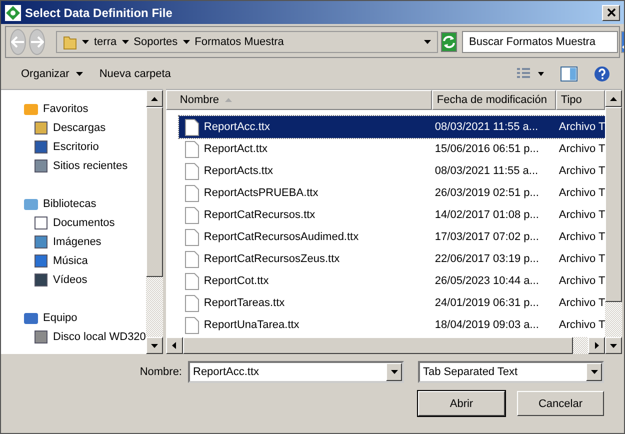 The width and height of the screenshot is (625, 434). Describe the element at coordinates (392, 325) in the screenshot. I see `file-row: ReportUnaTarea.ttx 18/04/2019 09:03 a... Archivo T` at that location.